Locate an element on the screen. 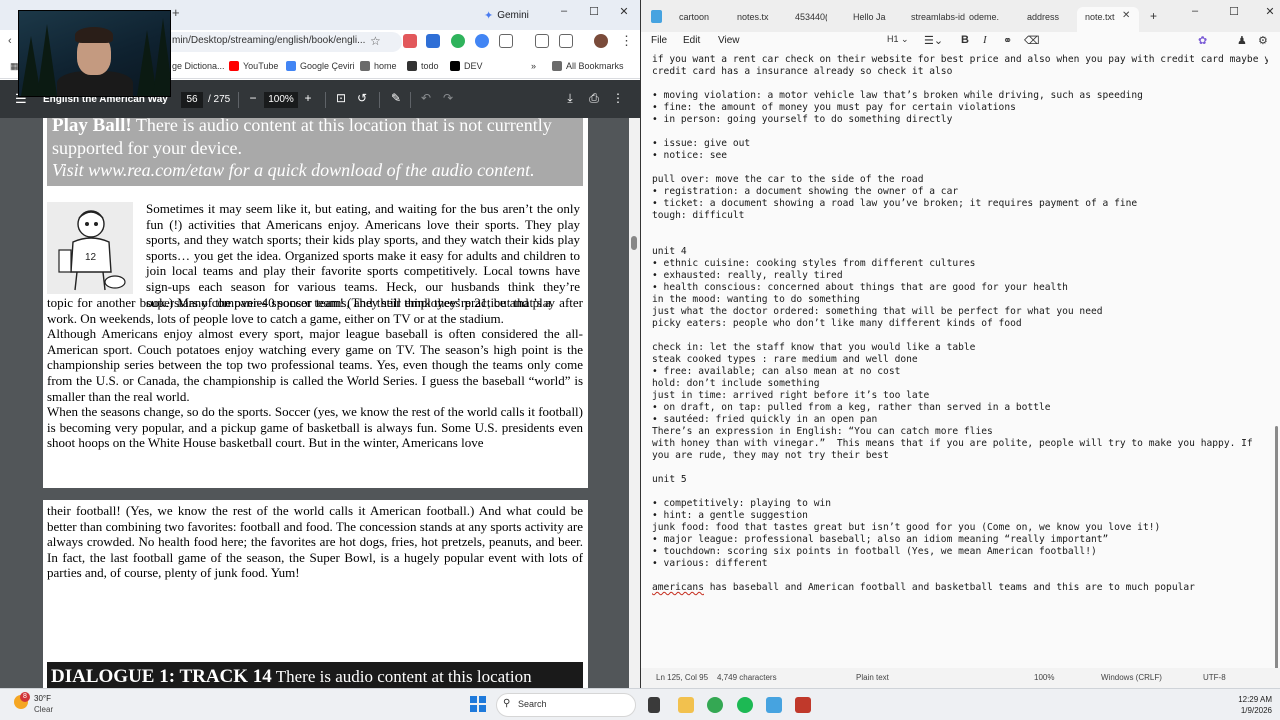  weather-temperature: 30°F is located at coordinates (42, 698).